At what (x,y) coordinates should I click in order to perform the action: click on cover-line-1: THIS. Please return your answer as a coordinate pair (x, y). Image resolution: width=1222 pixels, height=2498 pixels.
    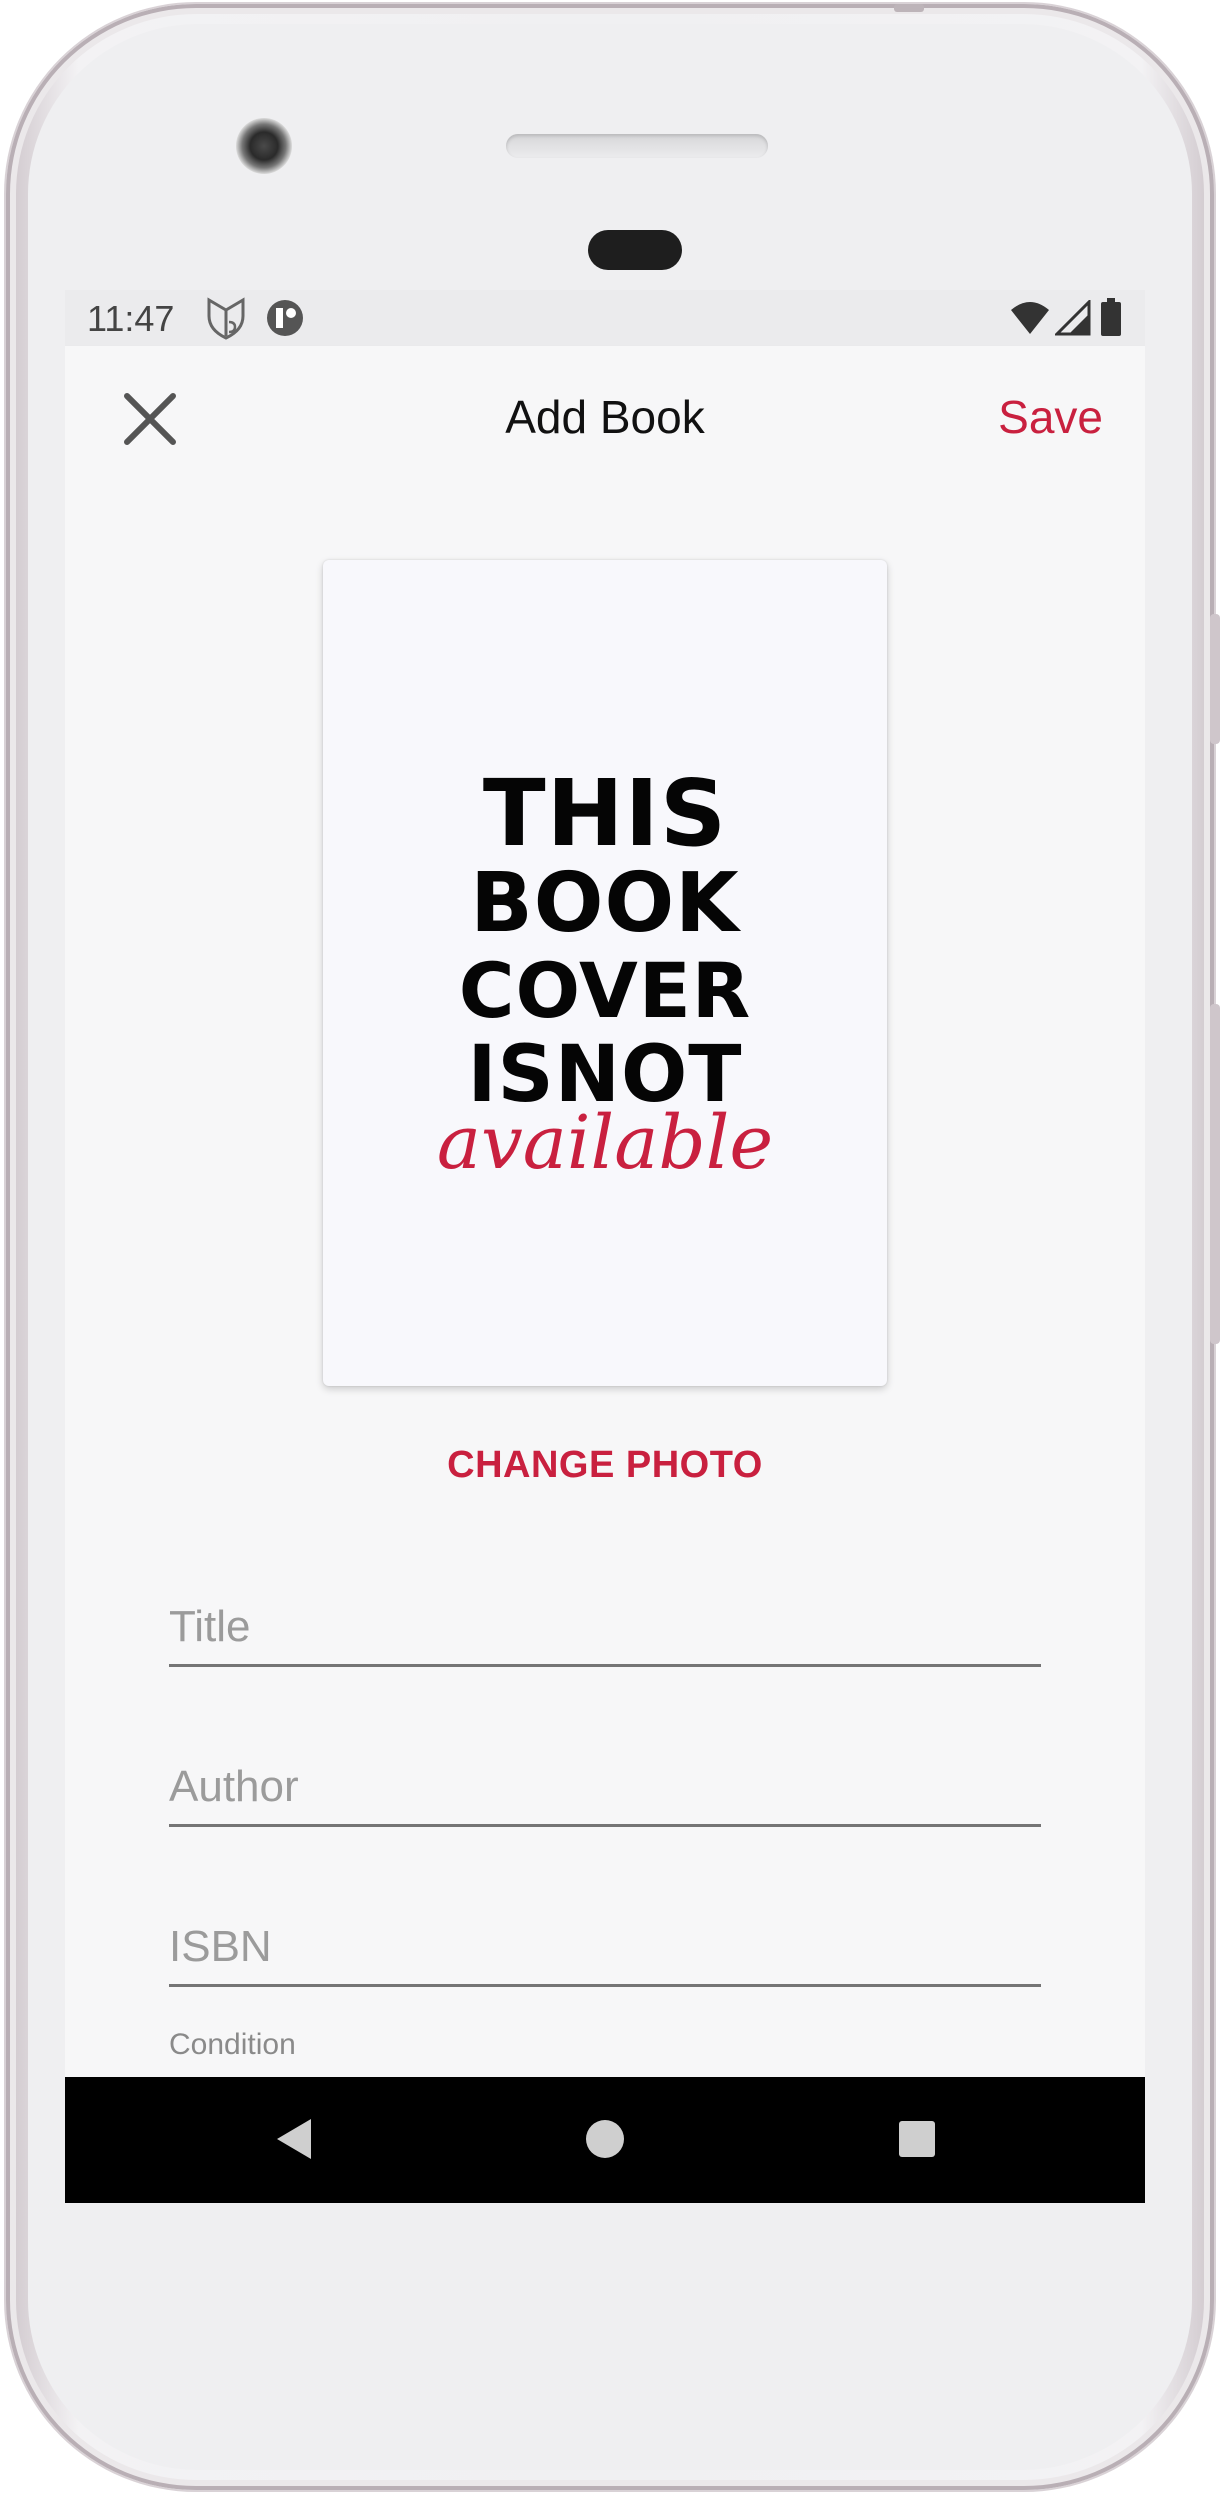
    Looking at the image, I should click on (605, 813).